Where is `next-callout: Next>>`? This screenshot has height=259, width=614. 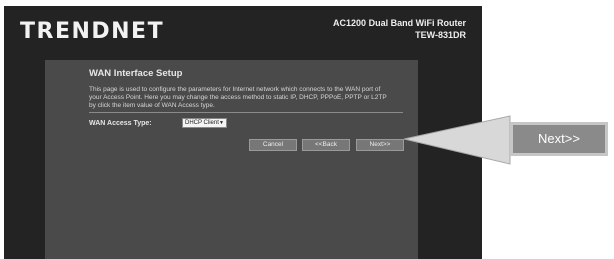 next-callout: Next>> is located at coordinates (559, 139).